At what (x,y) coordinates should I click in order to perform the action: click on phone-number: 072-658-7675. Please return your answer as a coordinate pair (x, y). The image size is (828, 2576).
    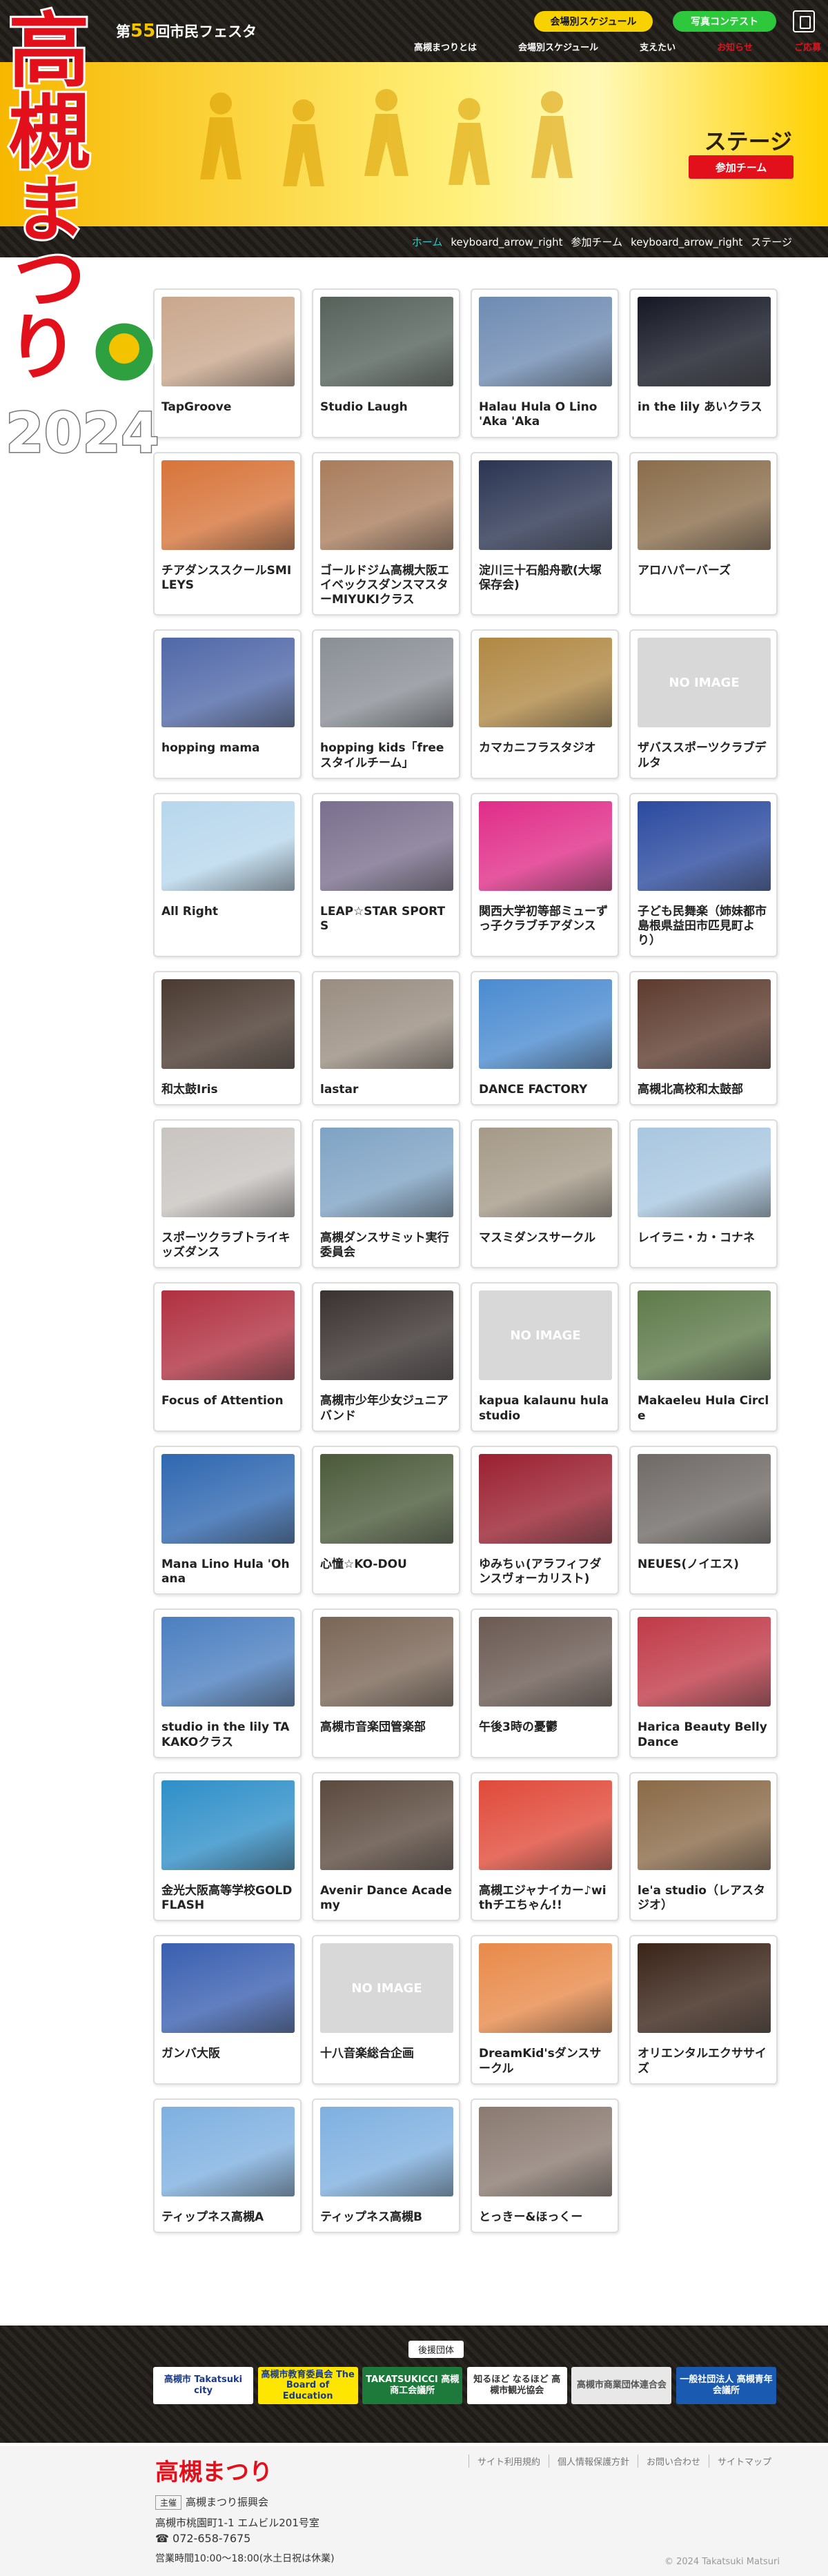
    Looking at the image, I should click on (211, 2538).